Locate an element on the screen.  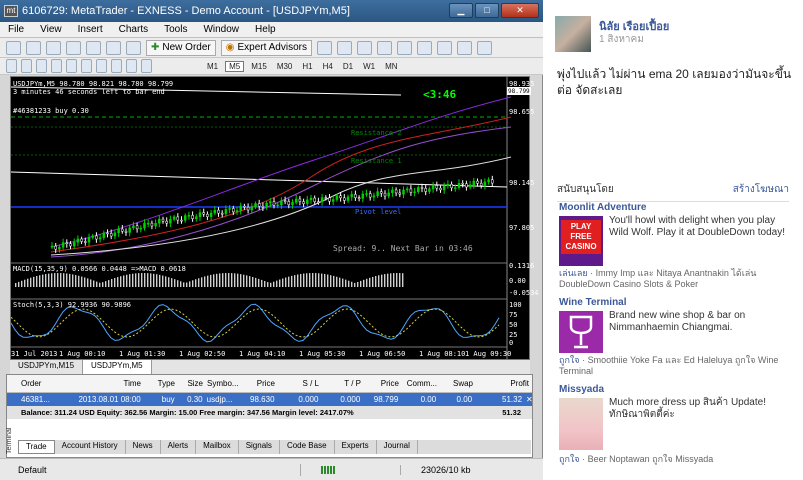
autoscroll-icon is located at coordinates (444, 47).